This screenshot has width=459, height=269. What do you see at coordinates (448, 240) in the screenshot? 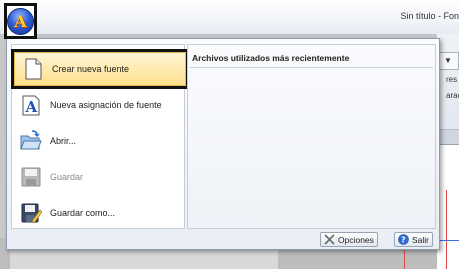
I see `baseline-guide` at bounding box center [448, 240].